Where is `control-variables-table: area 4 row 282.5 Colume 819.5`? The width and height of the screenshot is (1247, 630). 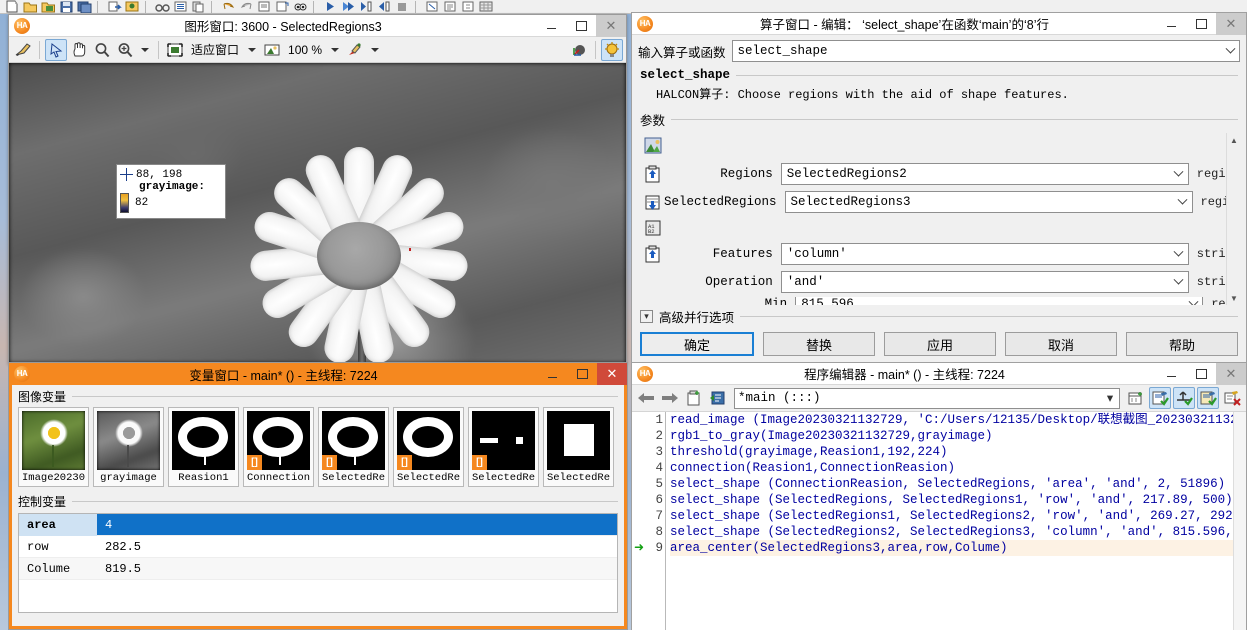 control-variables-table: area 4 row 282.5 Colume 819.5 is located at coordinates (318, 563).